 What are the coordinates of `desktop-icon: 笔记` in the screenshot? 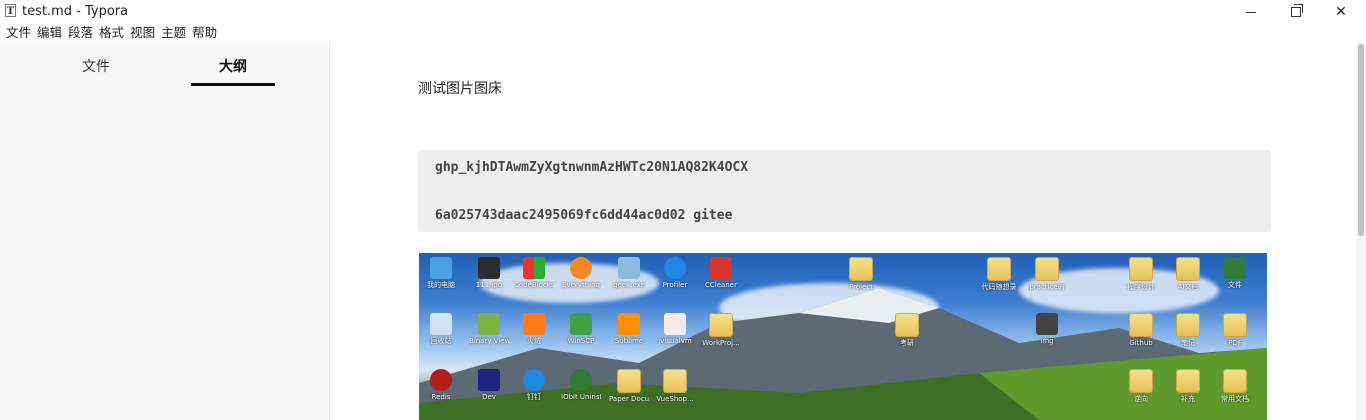 It's located at (1188, 330).